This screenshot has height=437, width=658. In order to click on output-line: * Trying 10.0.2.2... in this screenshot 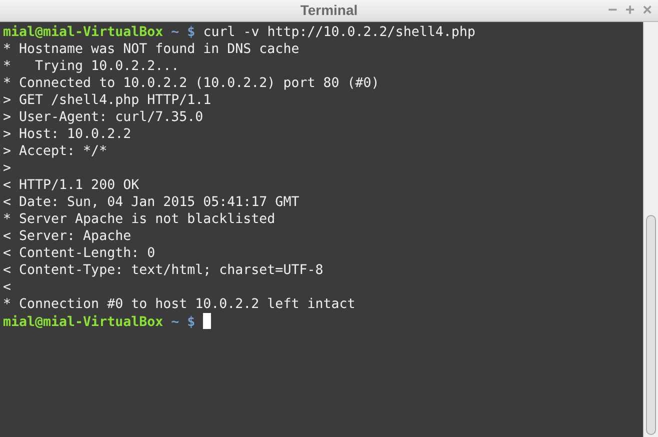, I will do `click(91, 66)`.